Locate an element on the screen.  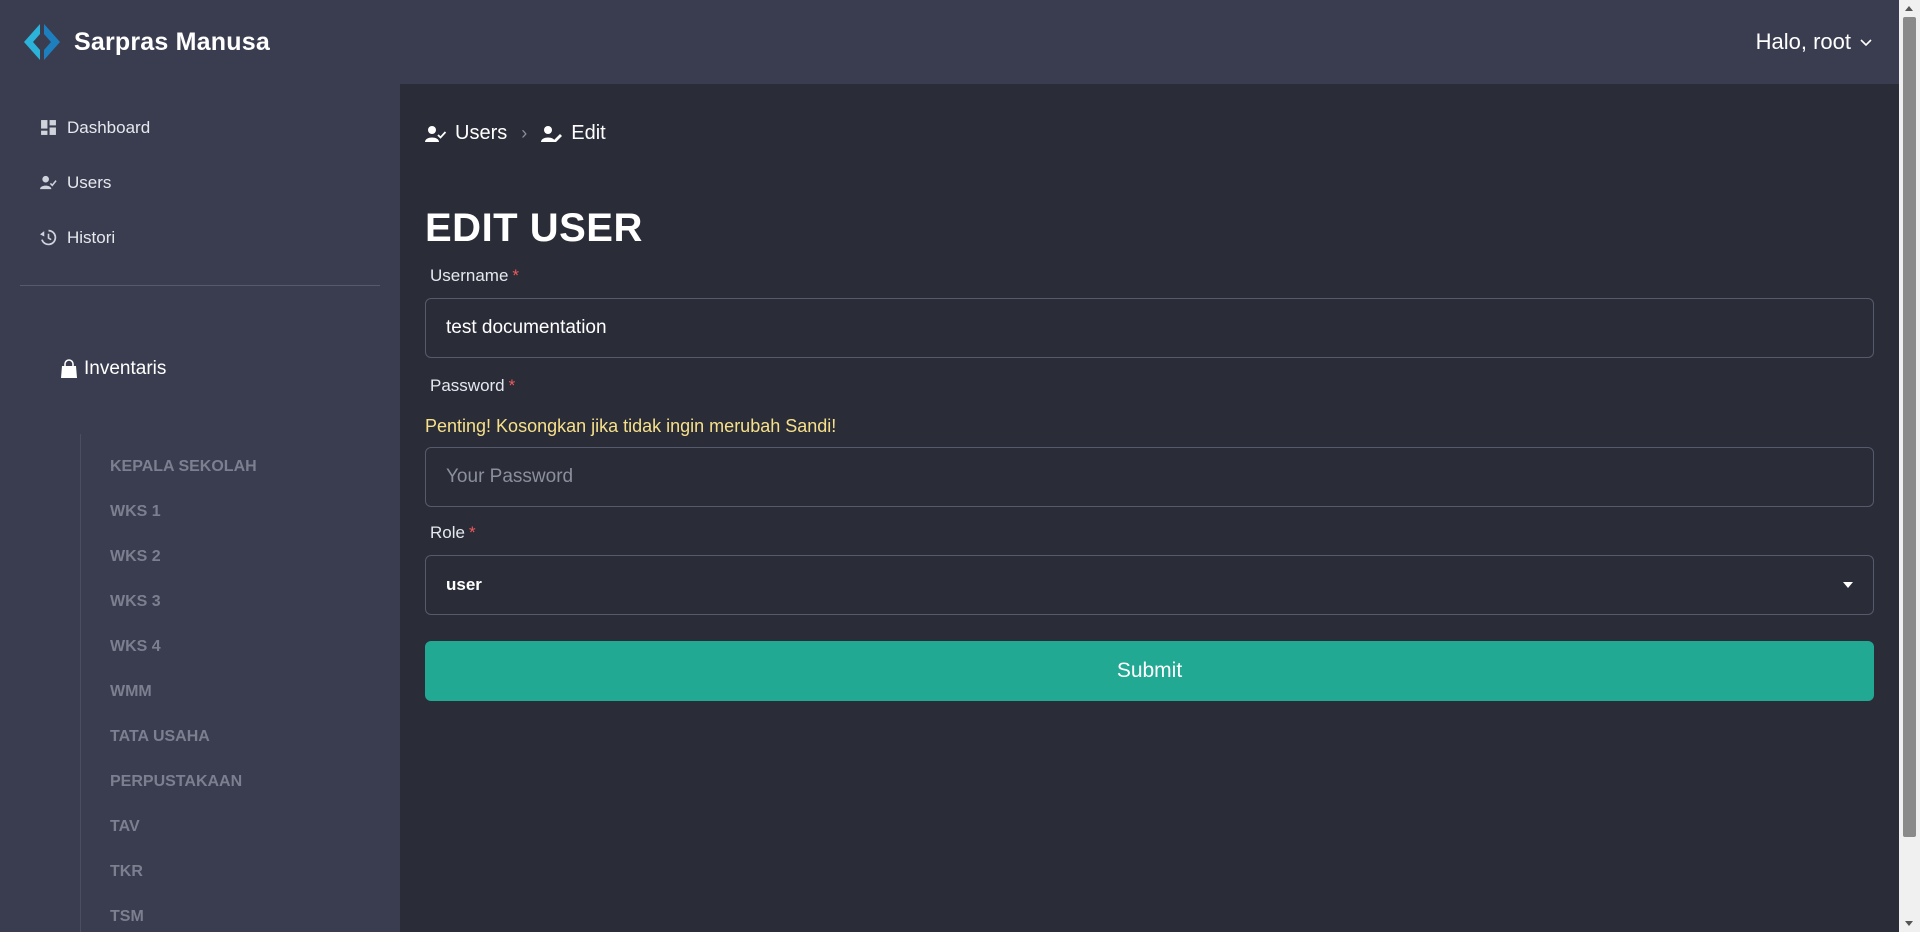
sidebar-nav: Dashboard Users Histori is located at coordinates (200, 174).